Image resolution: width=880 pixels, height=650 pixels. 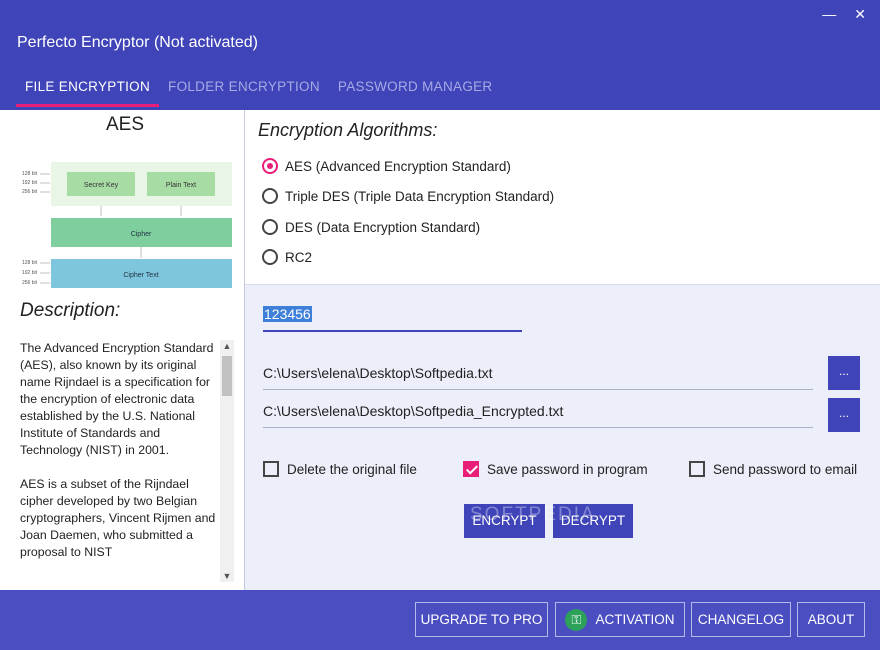 I want to click on upgrade-button: UPGRADE TO PRO, so click(x=481, y=619).